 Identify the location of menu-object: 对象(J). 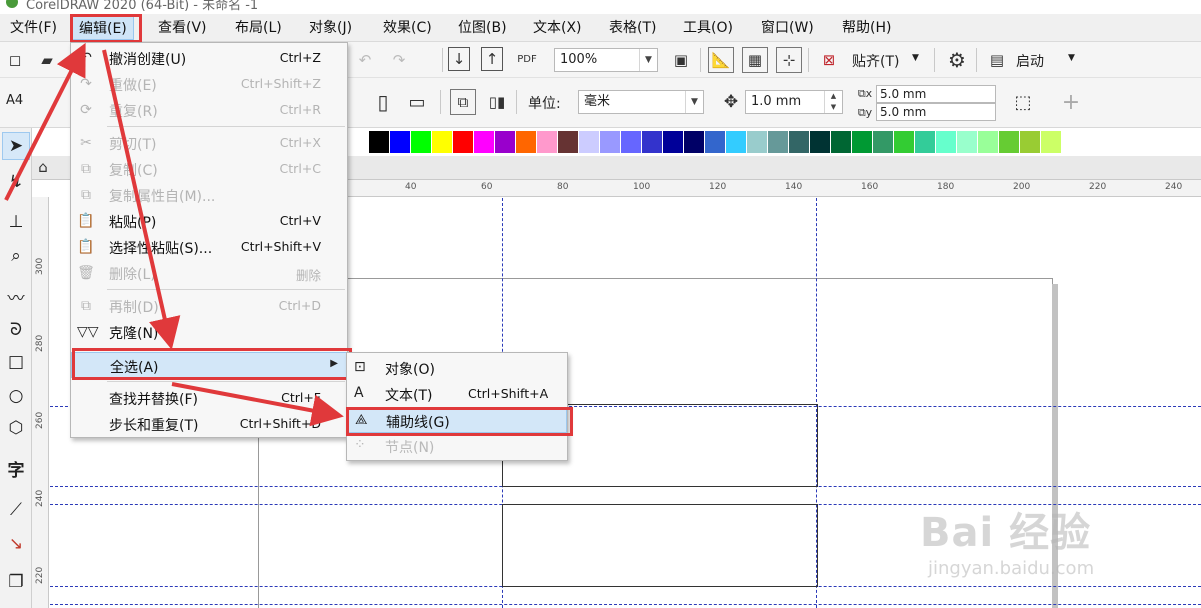
(330, 28).